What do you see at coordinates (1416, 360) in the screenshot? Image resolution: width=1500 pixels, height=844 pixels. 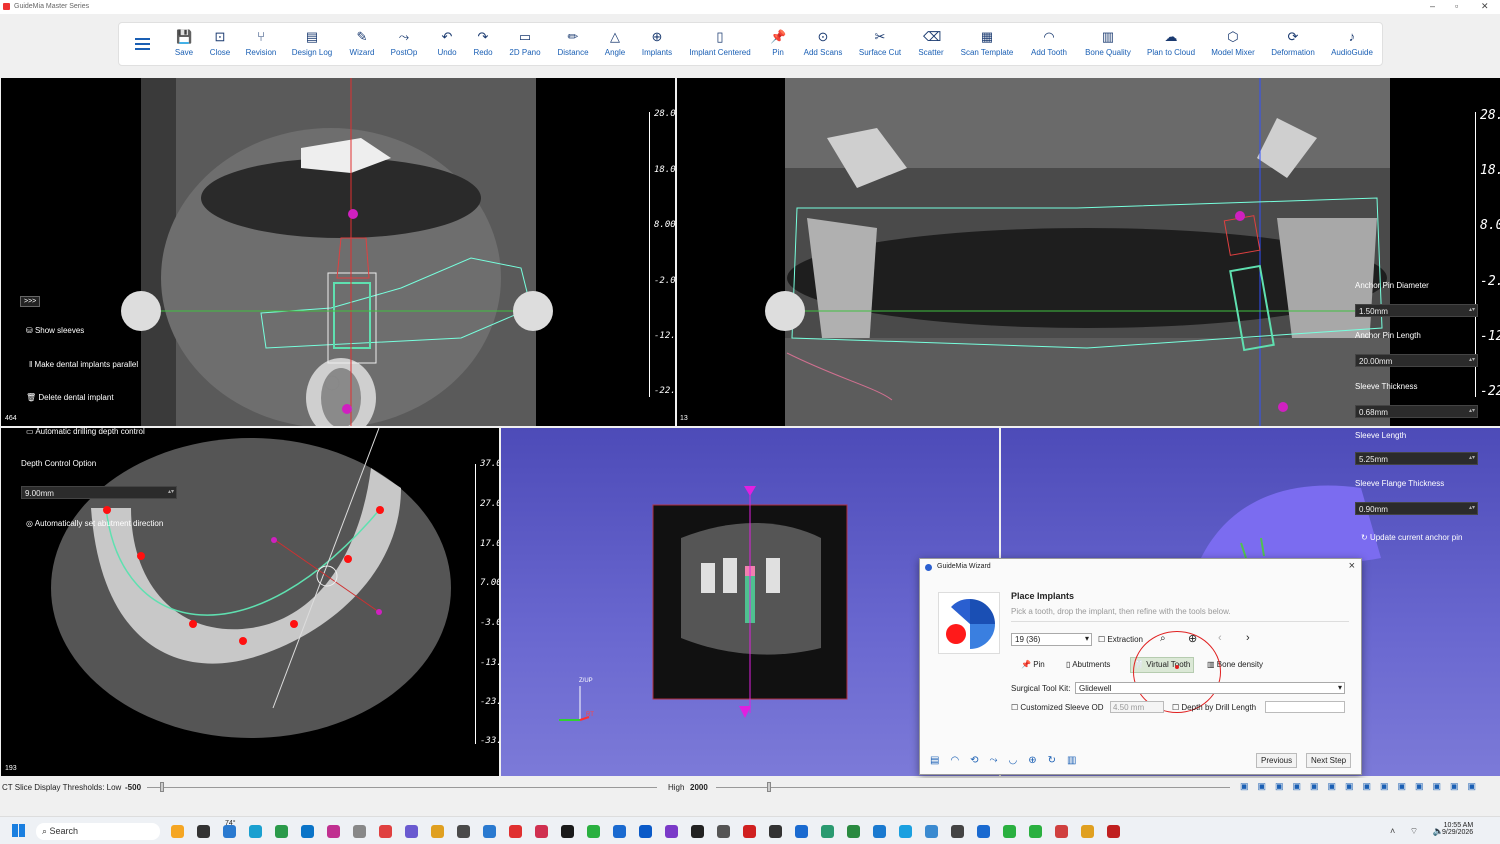 I see `anchor-pin-length-input: 20.00mm ▴▾` at bounding box center [1416, 360].